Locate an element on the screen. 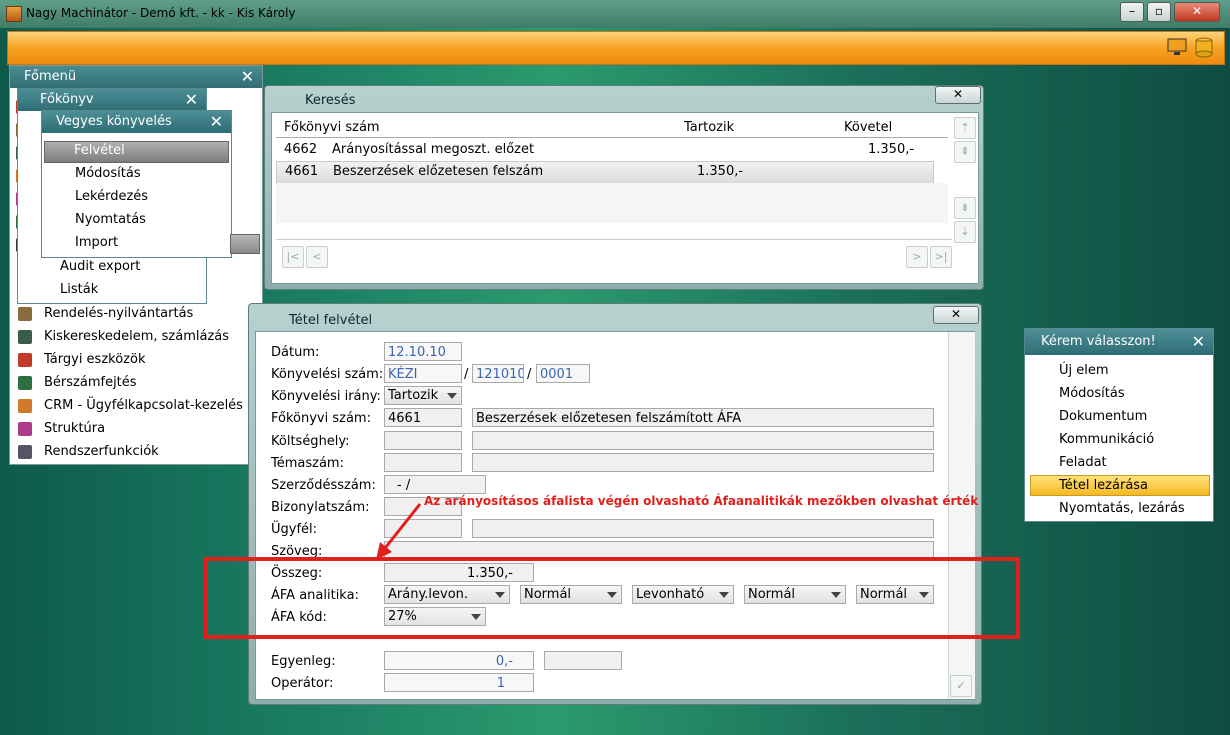 Image resolution: width=1230 pixels, height=735 pixels. cash-register-icon is located at coordinates (25, 337).